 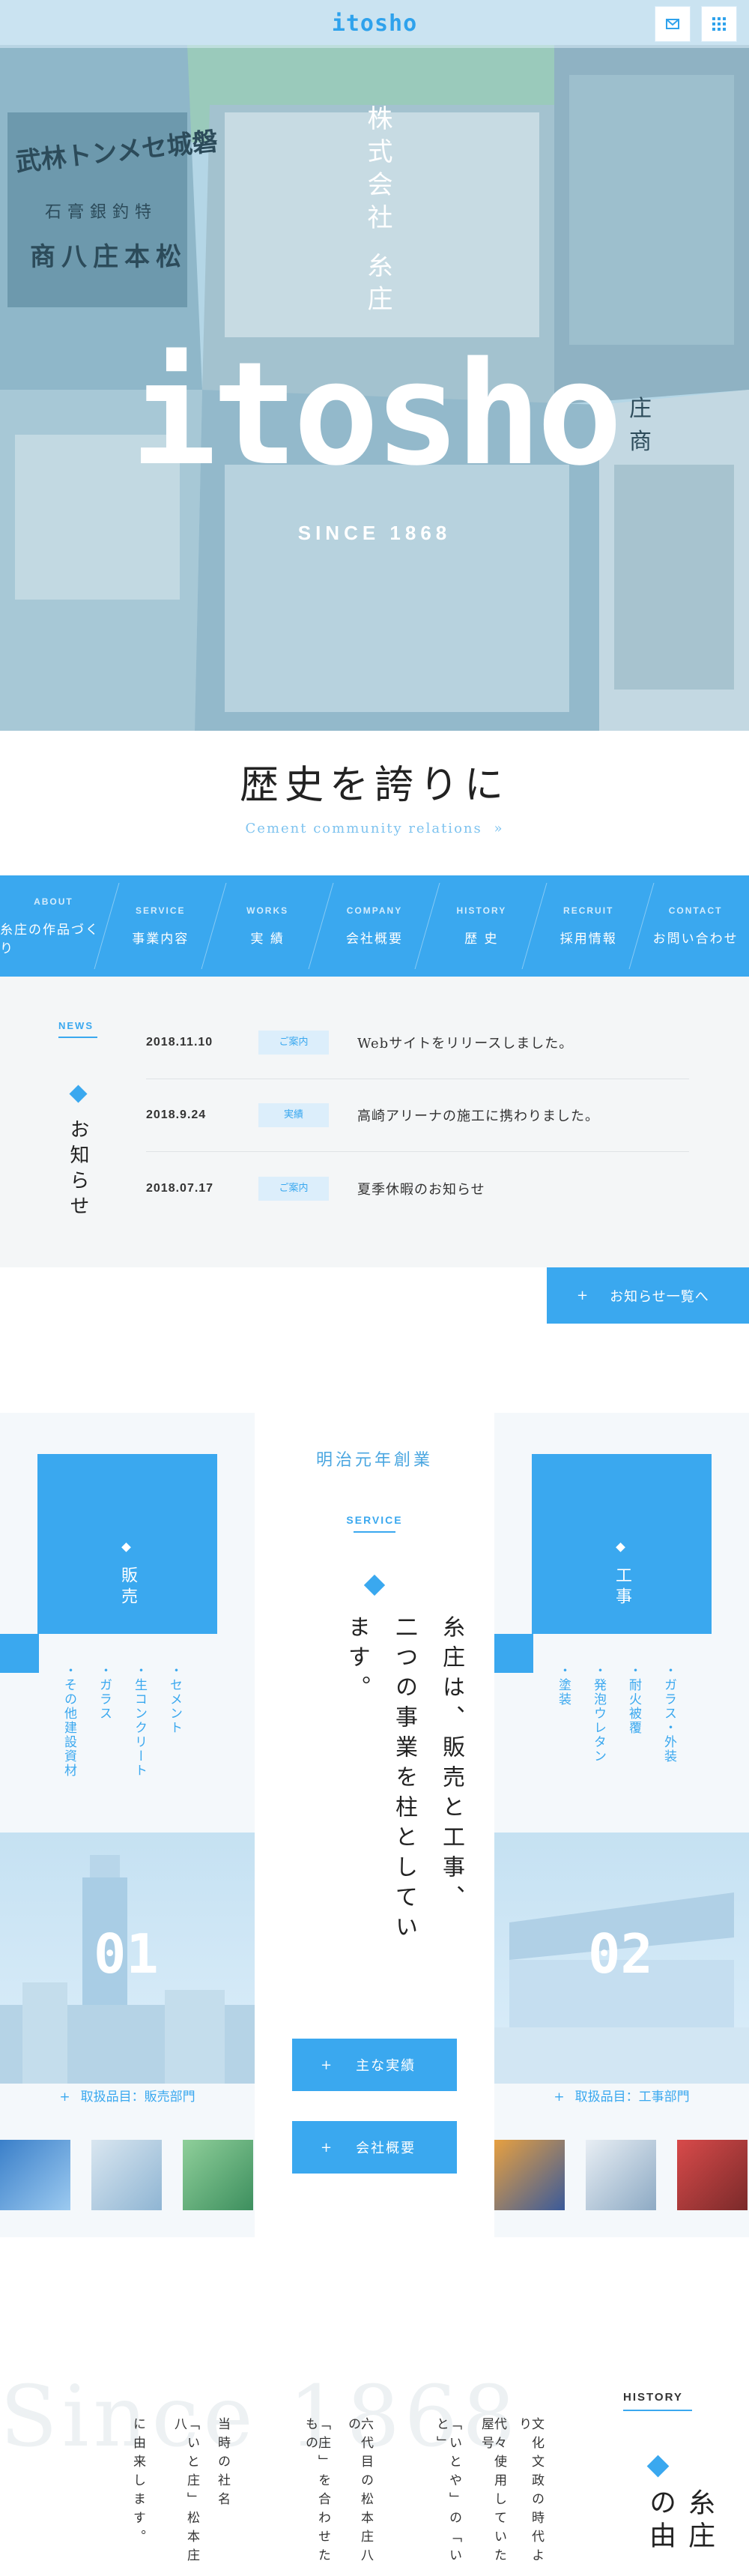 What do you see at coordinates (595, 926) in the screenshot?
I see `nav-item-recruit: RECRUIT 採用情報` at bounding box center [595, 926].